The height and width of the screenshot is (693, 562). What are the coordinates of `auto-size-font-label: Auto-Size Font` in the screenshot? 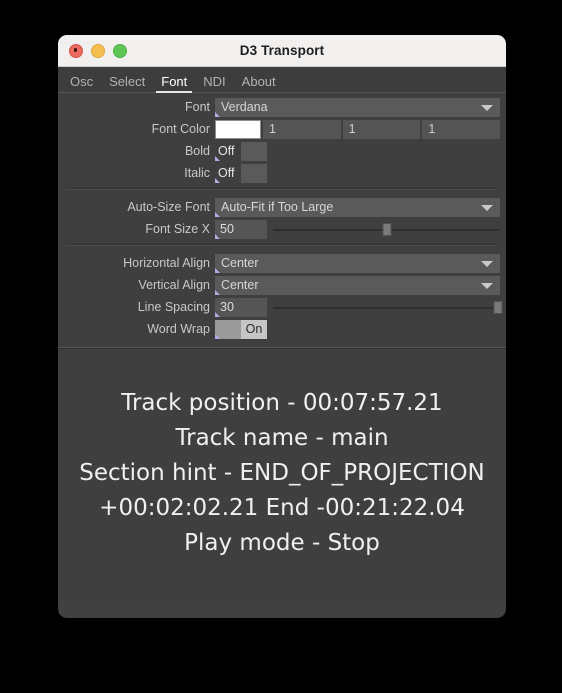 It's located at (168, 207).